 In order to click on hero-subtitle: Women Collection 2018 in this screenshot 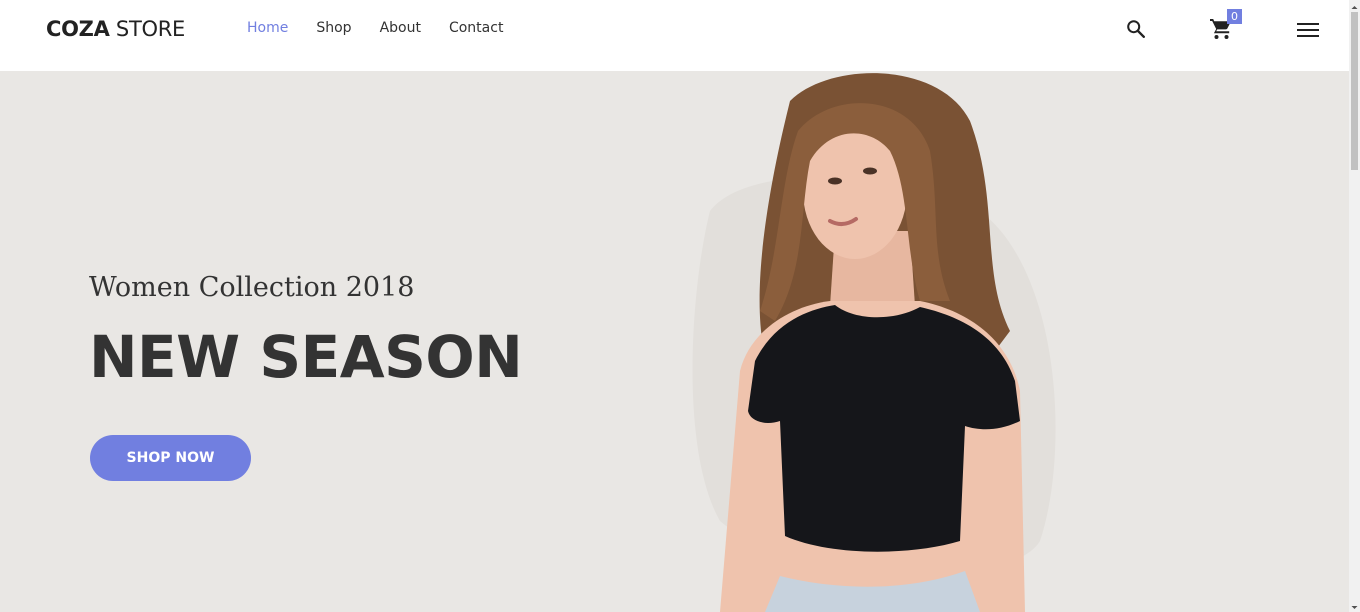, I will do `click(252, 287)`.